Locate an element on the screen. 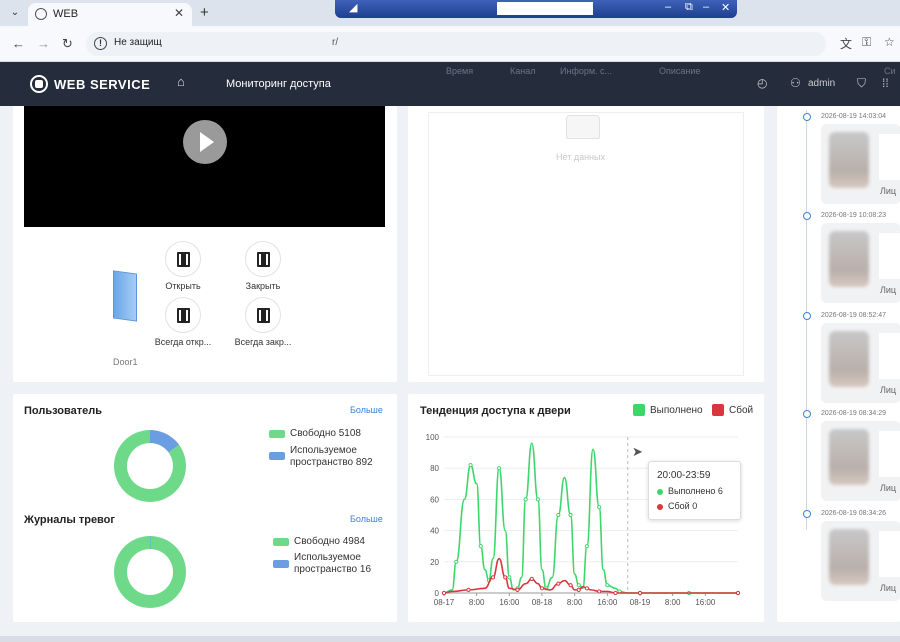 The width and height of the screenshot is (900, 642). play-icon is located at coordinates (205, 142).